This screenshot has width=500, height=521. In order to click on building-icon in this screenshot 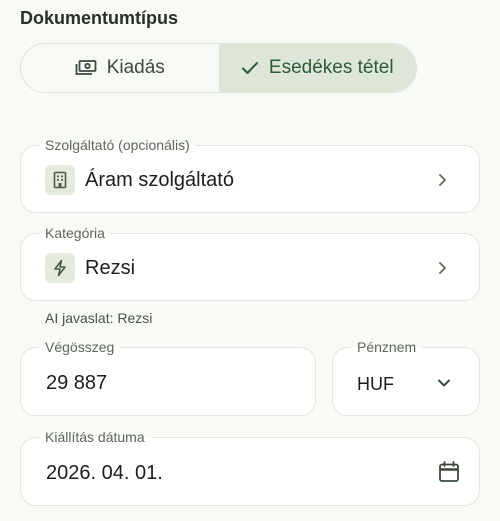, I will do `click(60, 180)`.